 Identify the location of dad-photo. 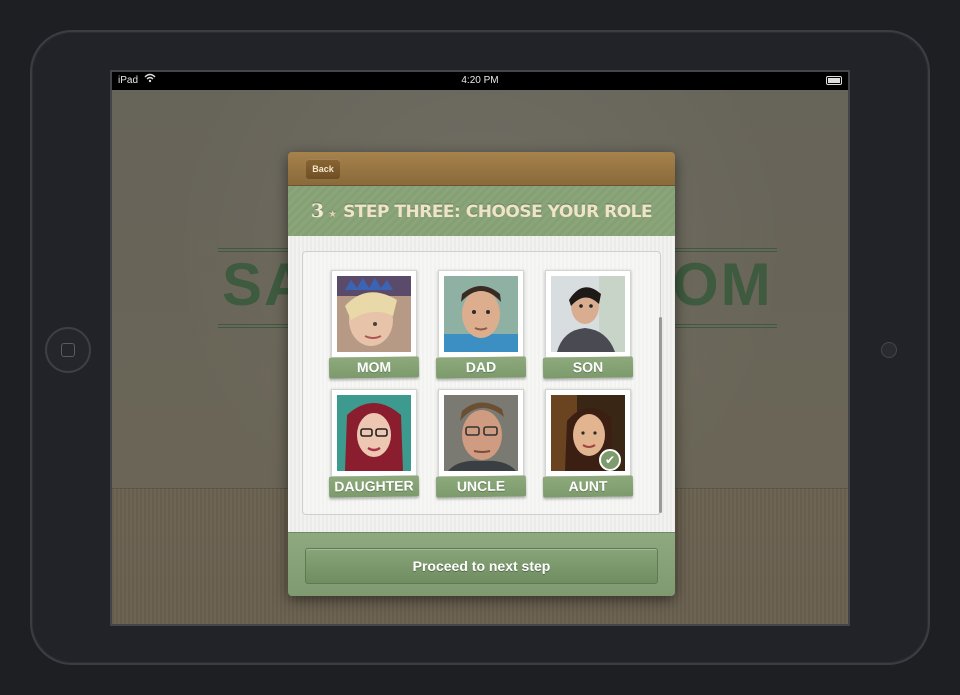
(481, 314).